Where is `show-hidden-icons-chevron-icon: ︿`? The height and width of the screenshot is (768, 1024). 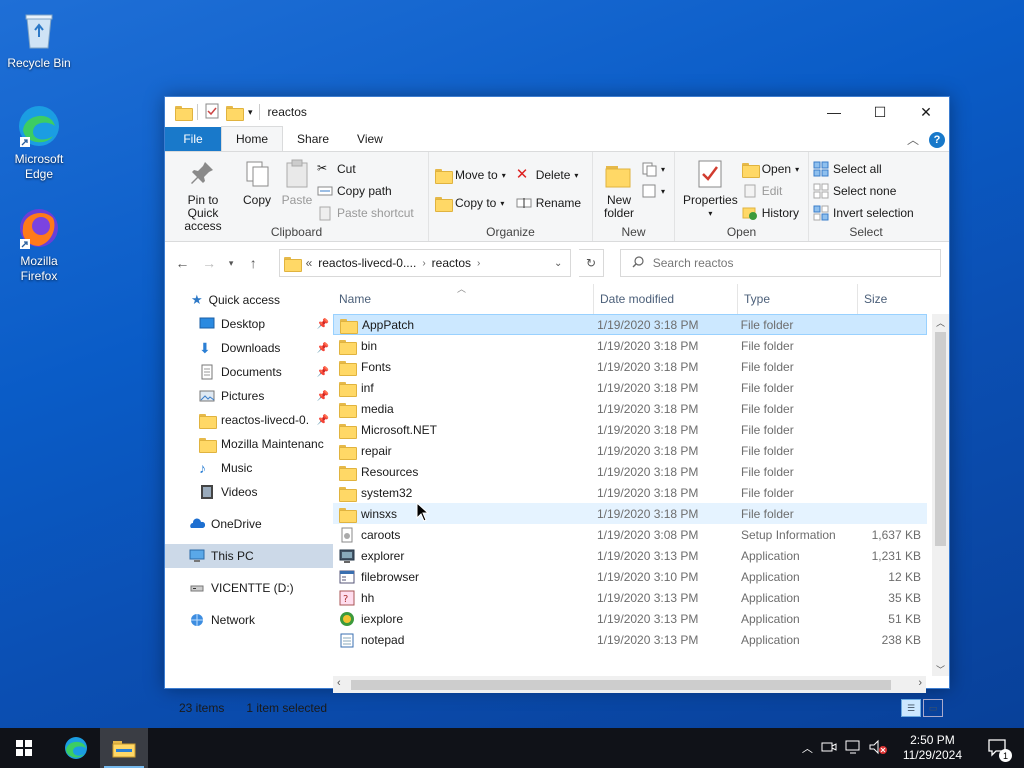 show-hidden-icons-chevron-icon: ︿ is located at coordinates (807, 748).